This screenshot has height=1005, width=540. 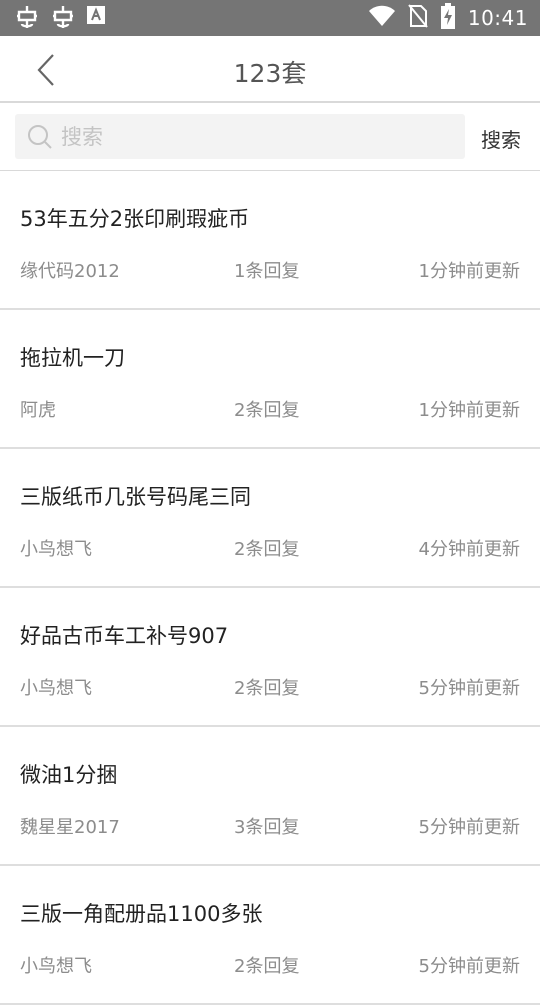 What do you see at coordinates (270, 935) in the screenshot?
I see `post-item: 三版一角配册品1100多张 小鸟想飞 2条回复 5分钟前更新` at bounding box center [270, 935].